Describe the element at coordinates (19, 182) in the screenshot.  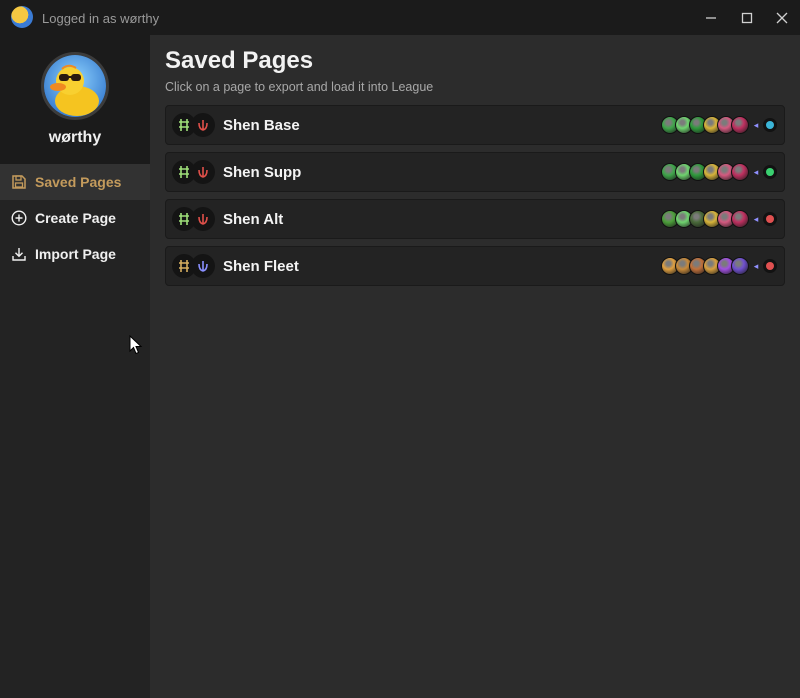
I see `save-icon` at that location.